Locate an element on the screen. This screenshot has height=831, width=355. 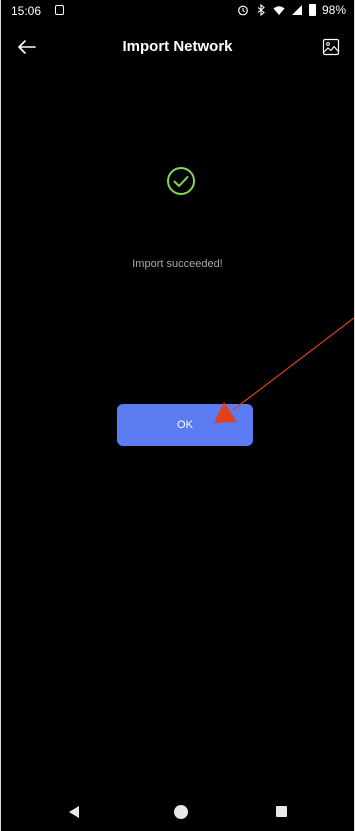
alarm-icon is located at coordinates (243, 10).